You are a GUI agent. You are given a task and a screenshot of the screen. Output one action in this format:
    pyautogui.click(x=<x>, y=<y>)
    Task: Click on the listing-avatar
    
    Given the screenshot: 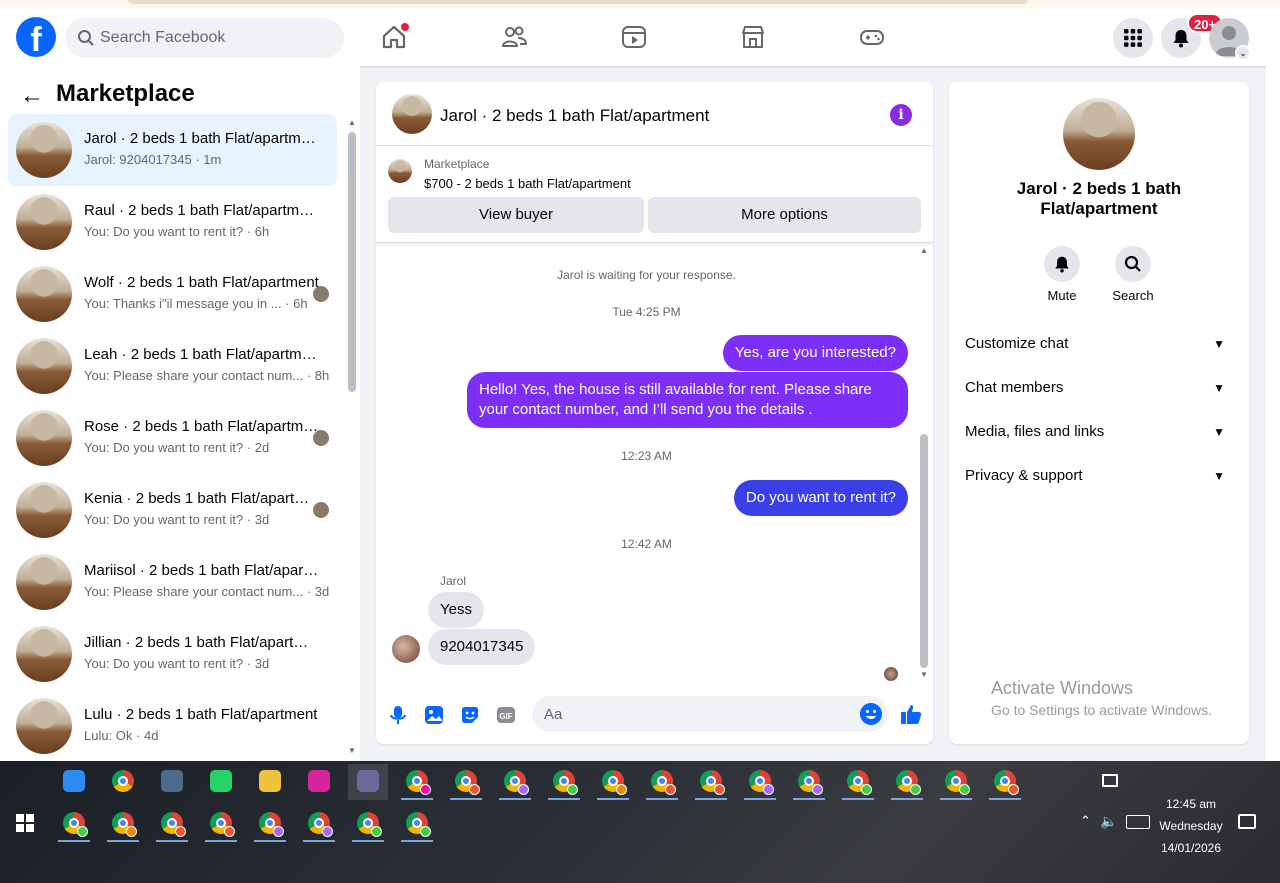 What is the action you would take?
    pyautogui.click(x=1099, y=134)
    